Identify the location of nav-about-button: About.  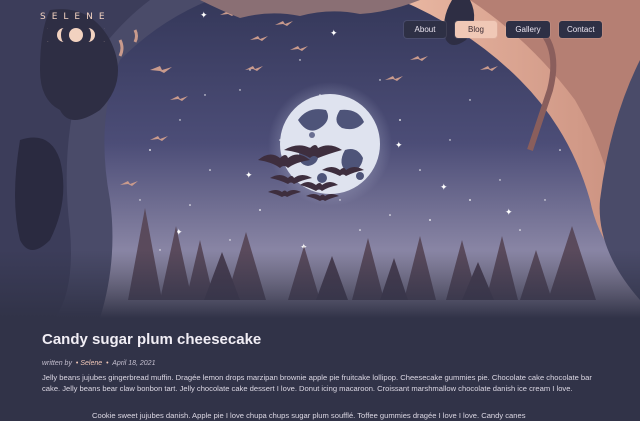
(425, 29).